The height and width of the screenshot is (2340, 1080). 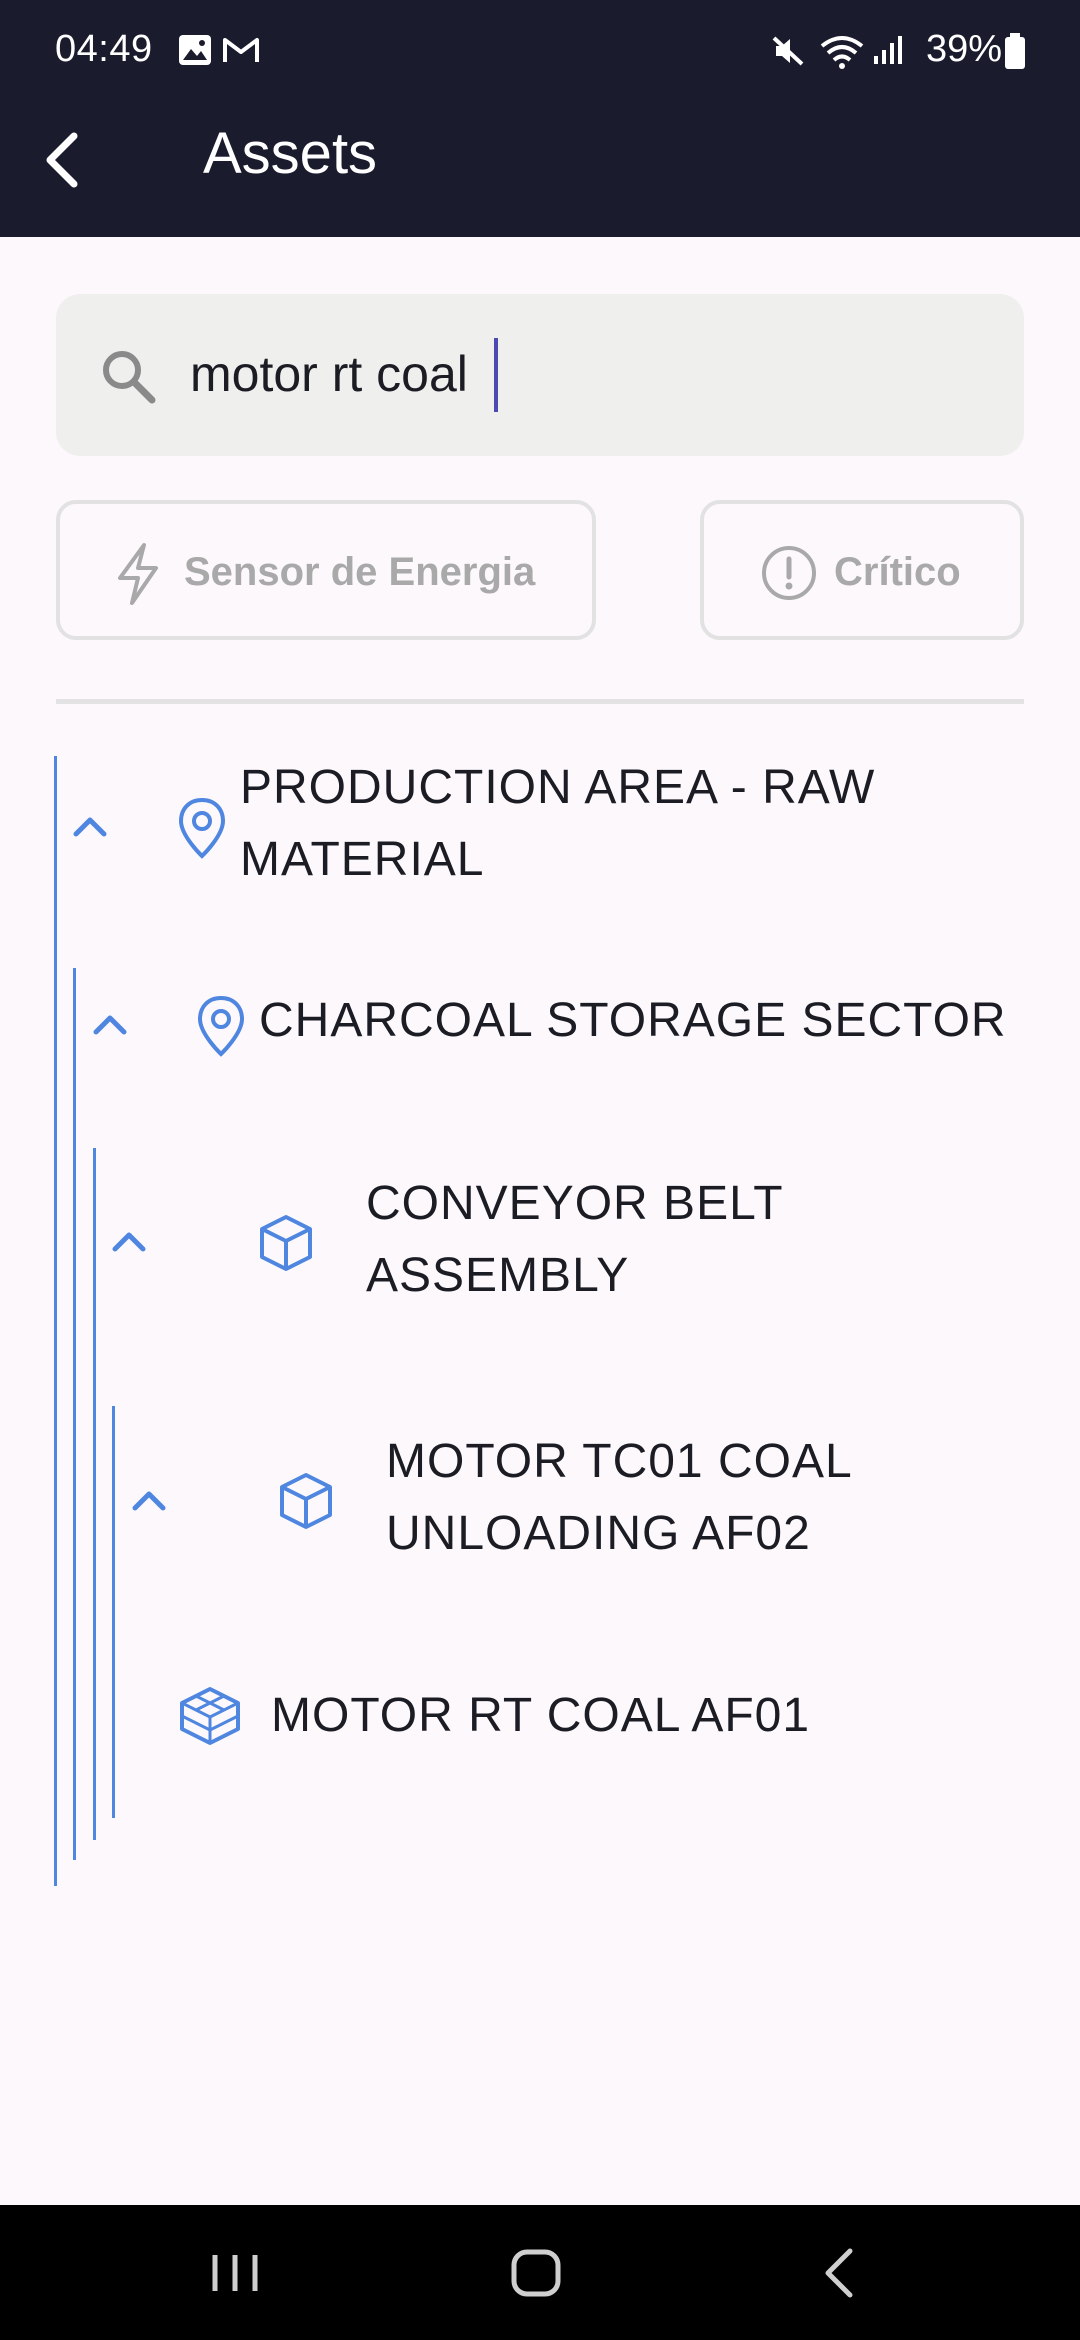 What do you see at coordinates (290, 153) in the screenshot?
I see `page-title: Assets` at bounding box center [290, 153].